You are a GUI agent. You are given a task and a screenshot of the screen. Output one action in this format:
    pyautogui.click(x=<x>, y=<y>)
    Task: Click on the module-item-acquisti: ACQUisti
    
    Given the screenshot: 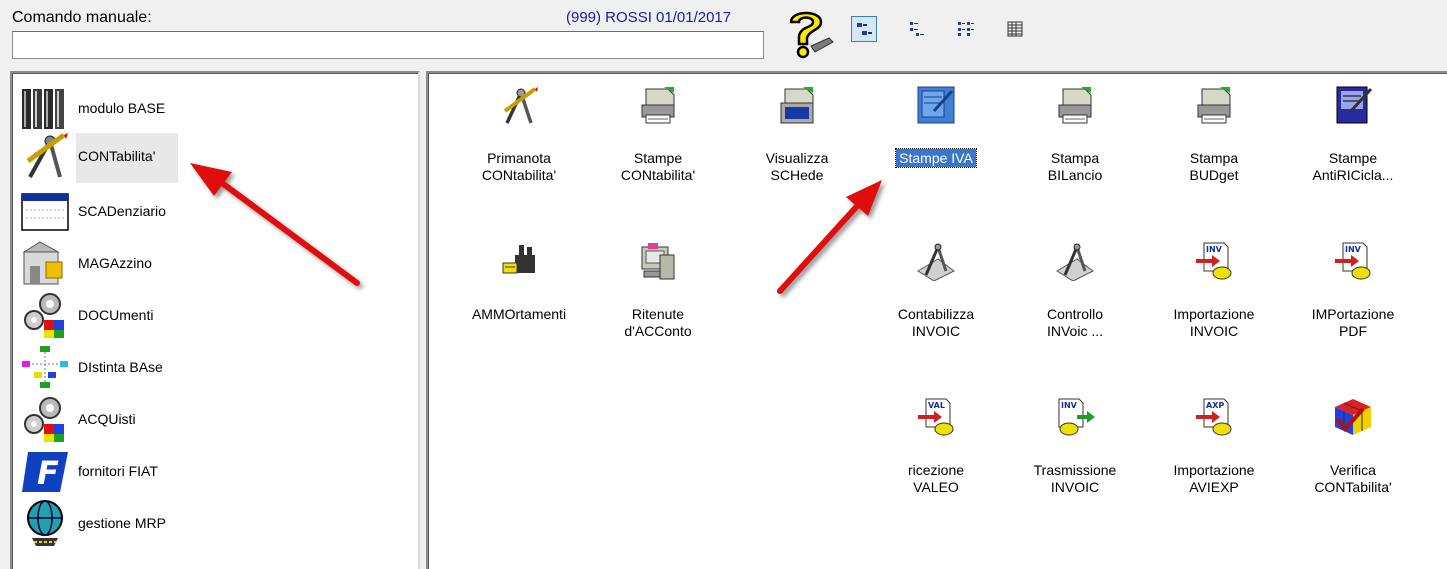 What is the action you would take?
    pyautogui.click(x=216, y=420)
    